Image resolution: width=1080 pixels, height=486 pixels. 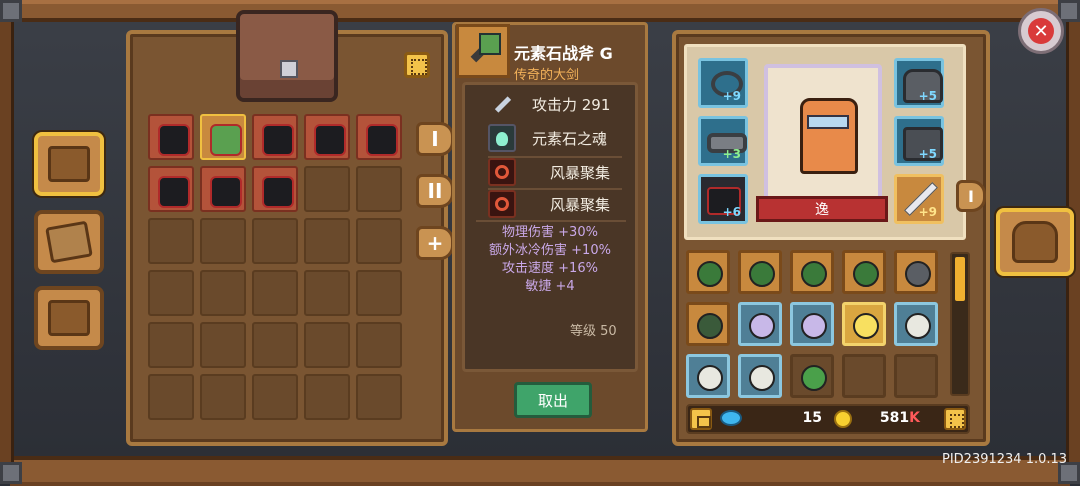 What do you see at coordinates (731, 154) in the screenshot?
I see `enhance-badge: +3` at bounding box center [731, 154].